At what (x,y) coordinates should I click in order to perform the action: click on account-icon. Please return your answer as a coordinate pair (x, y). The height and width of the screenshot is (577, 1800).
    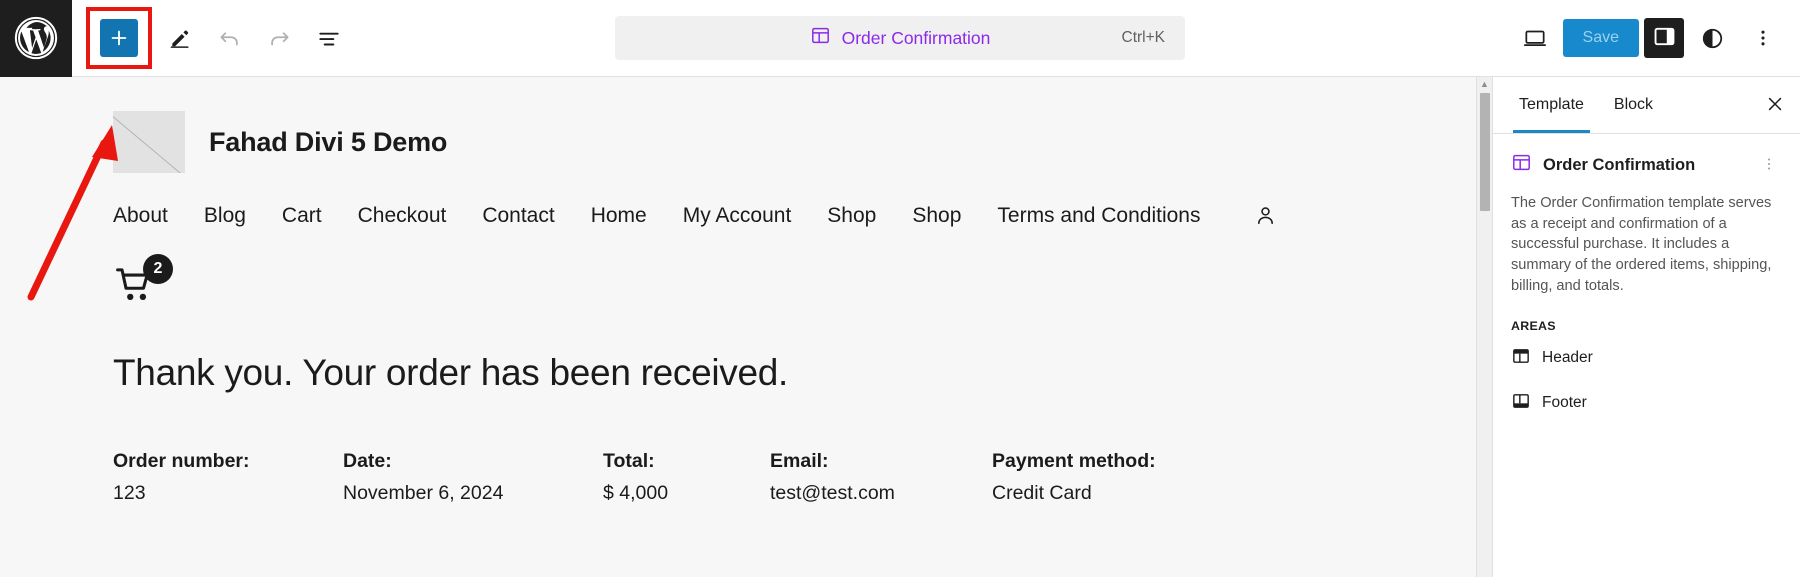
    Looking at the image, I should click on (1265, 215).